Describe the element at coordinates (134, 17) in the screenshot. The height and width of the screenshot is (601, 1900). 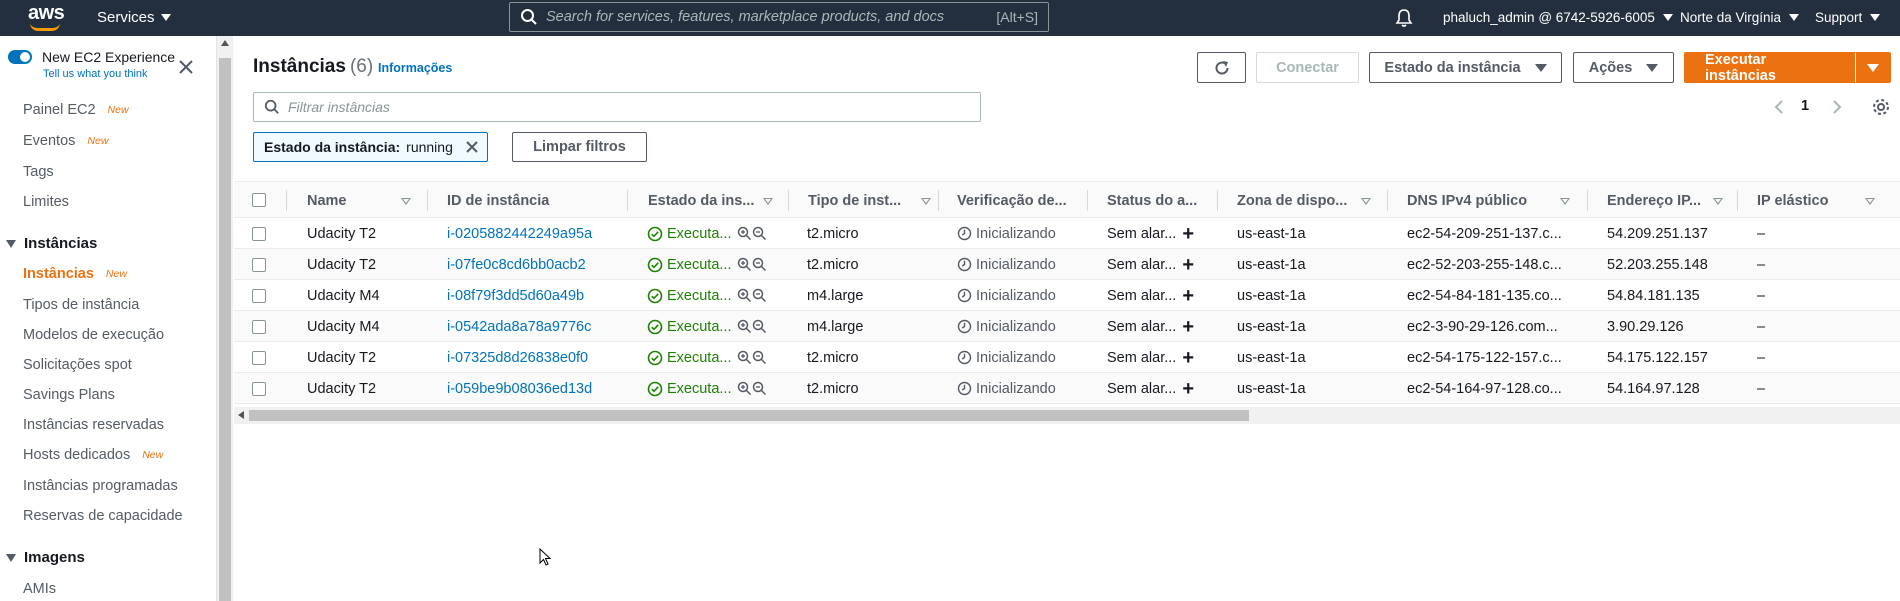
I see `services-menu: Services` at that location.